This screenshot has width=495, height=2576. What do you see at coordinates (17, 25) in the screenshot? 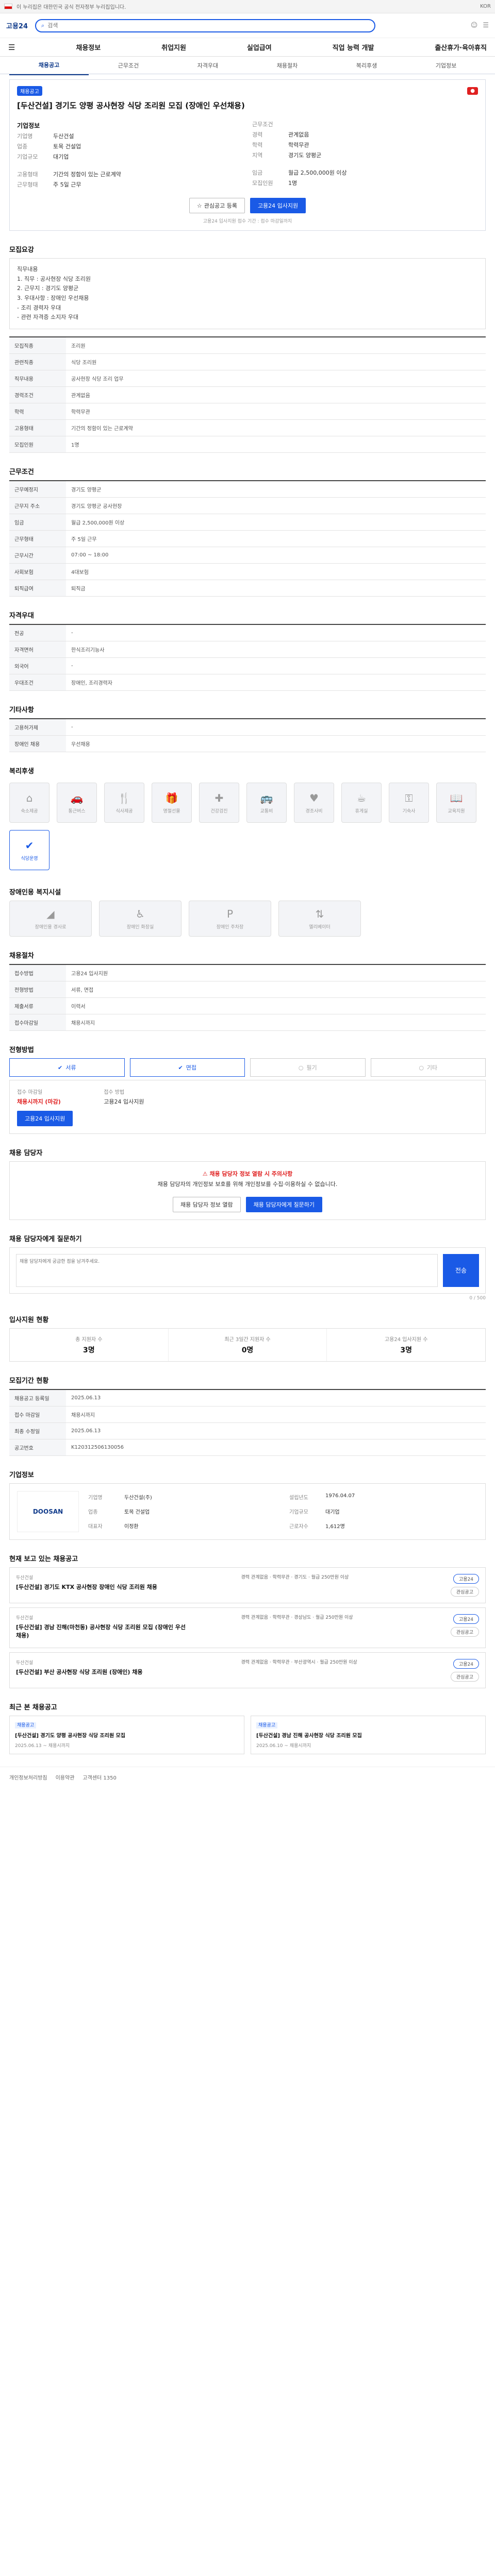
I see `site-logo: 고용24` at bounding box center [17, 25].